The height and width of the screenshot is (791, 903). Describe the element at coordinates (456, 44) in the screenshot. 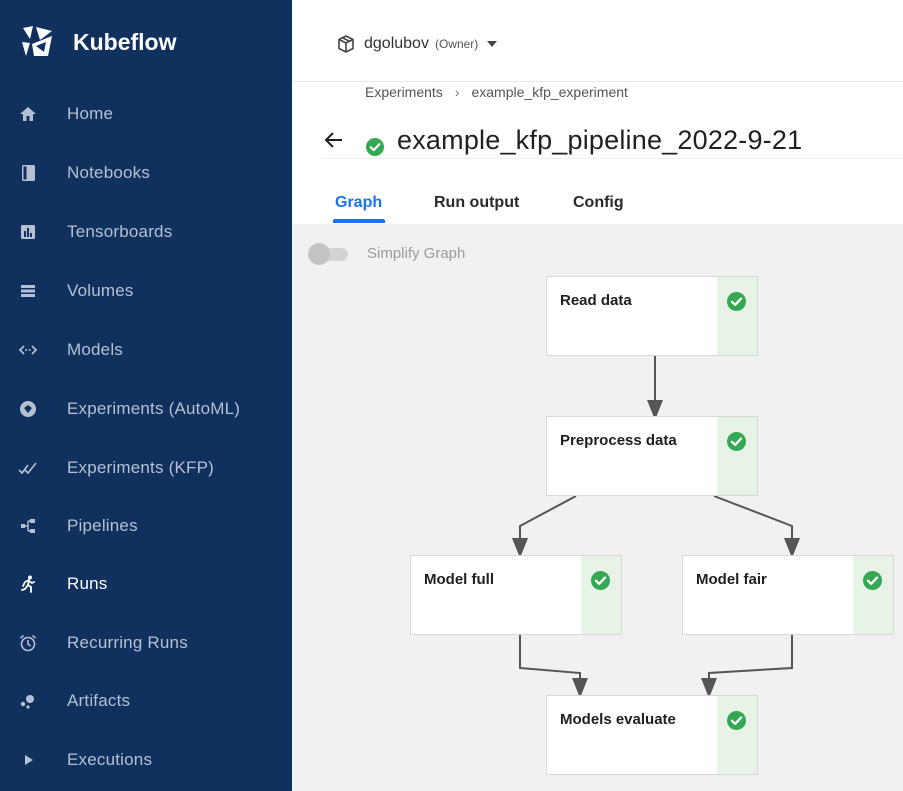

I see `namespace-role: (Owner)` at that location.